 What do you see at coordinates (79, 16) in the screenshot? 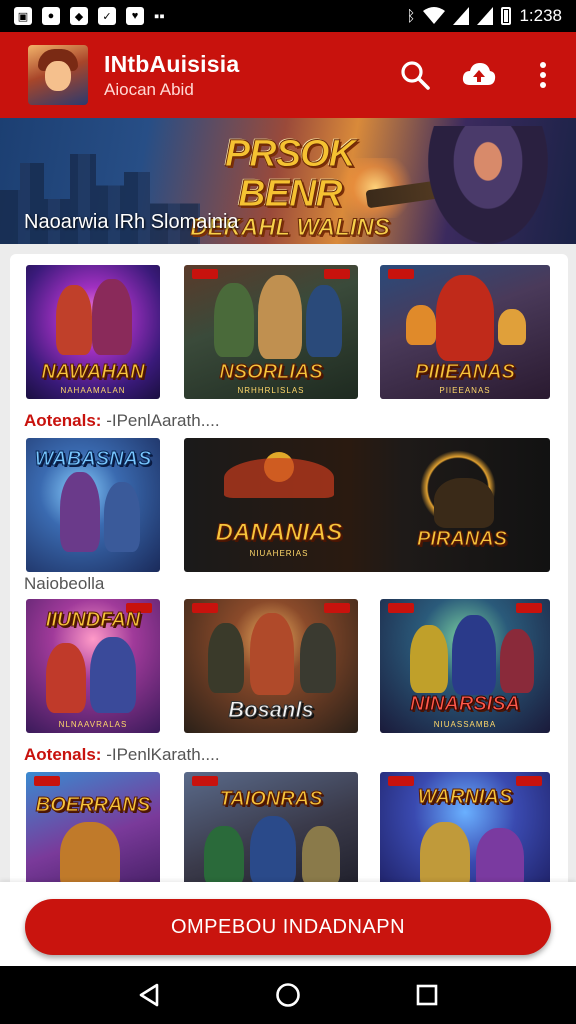
I see `tag-icon: ◆` at bounding box center [79, 16].